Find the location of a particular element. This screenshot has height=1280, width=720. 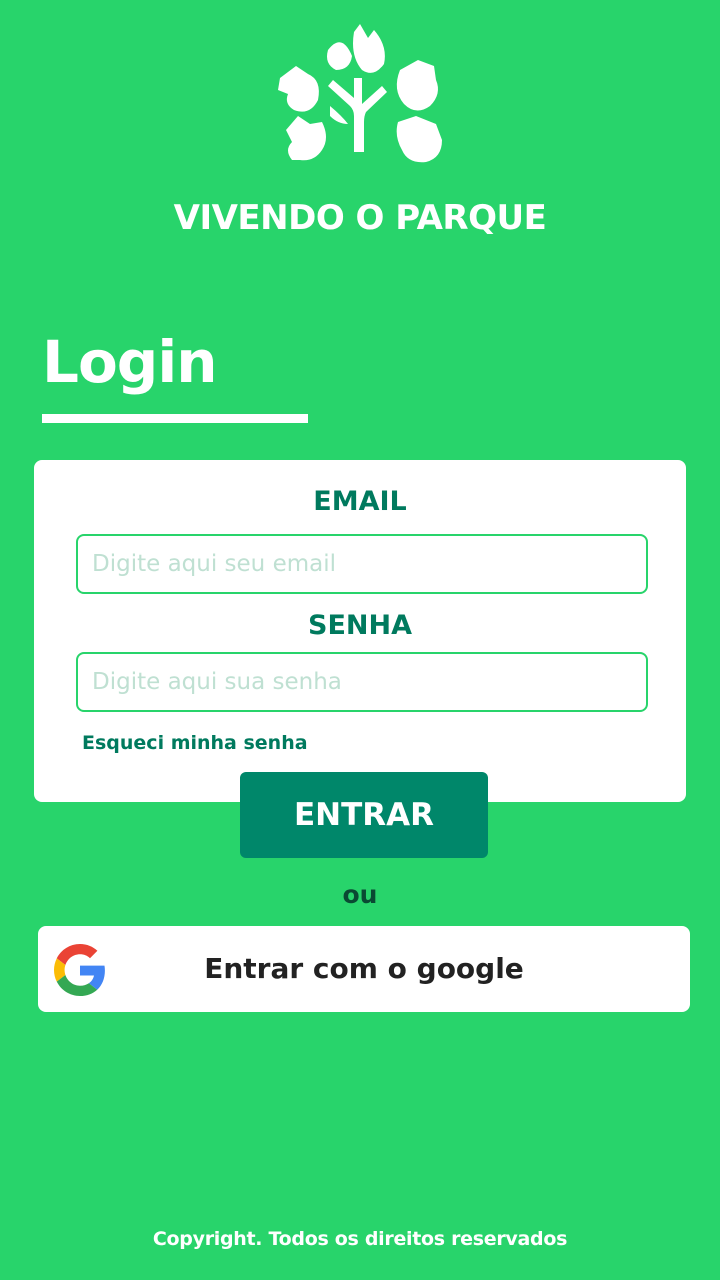

enter-button: ENTRAR is located at coordinates (364, 815).